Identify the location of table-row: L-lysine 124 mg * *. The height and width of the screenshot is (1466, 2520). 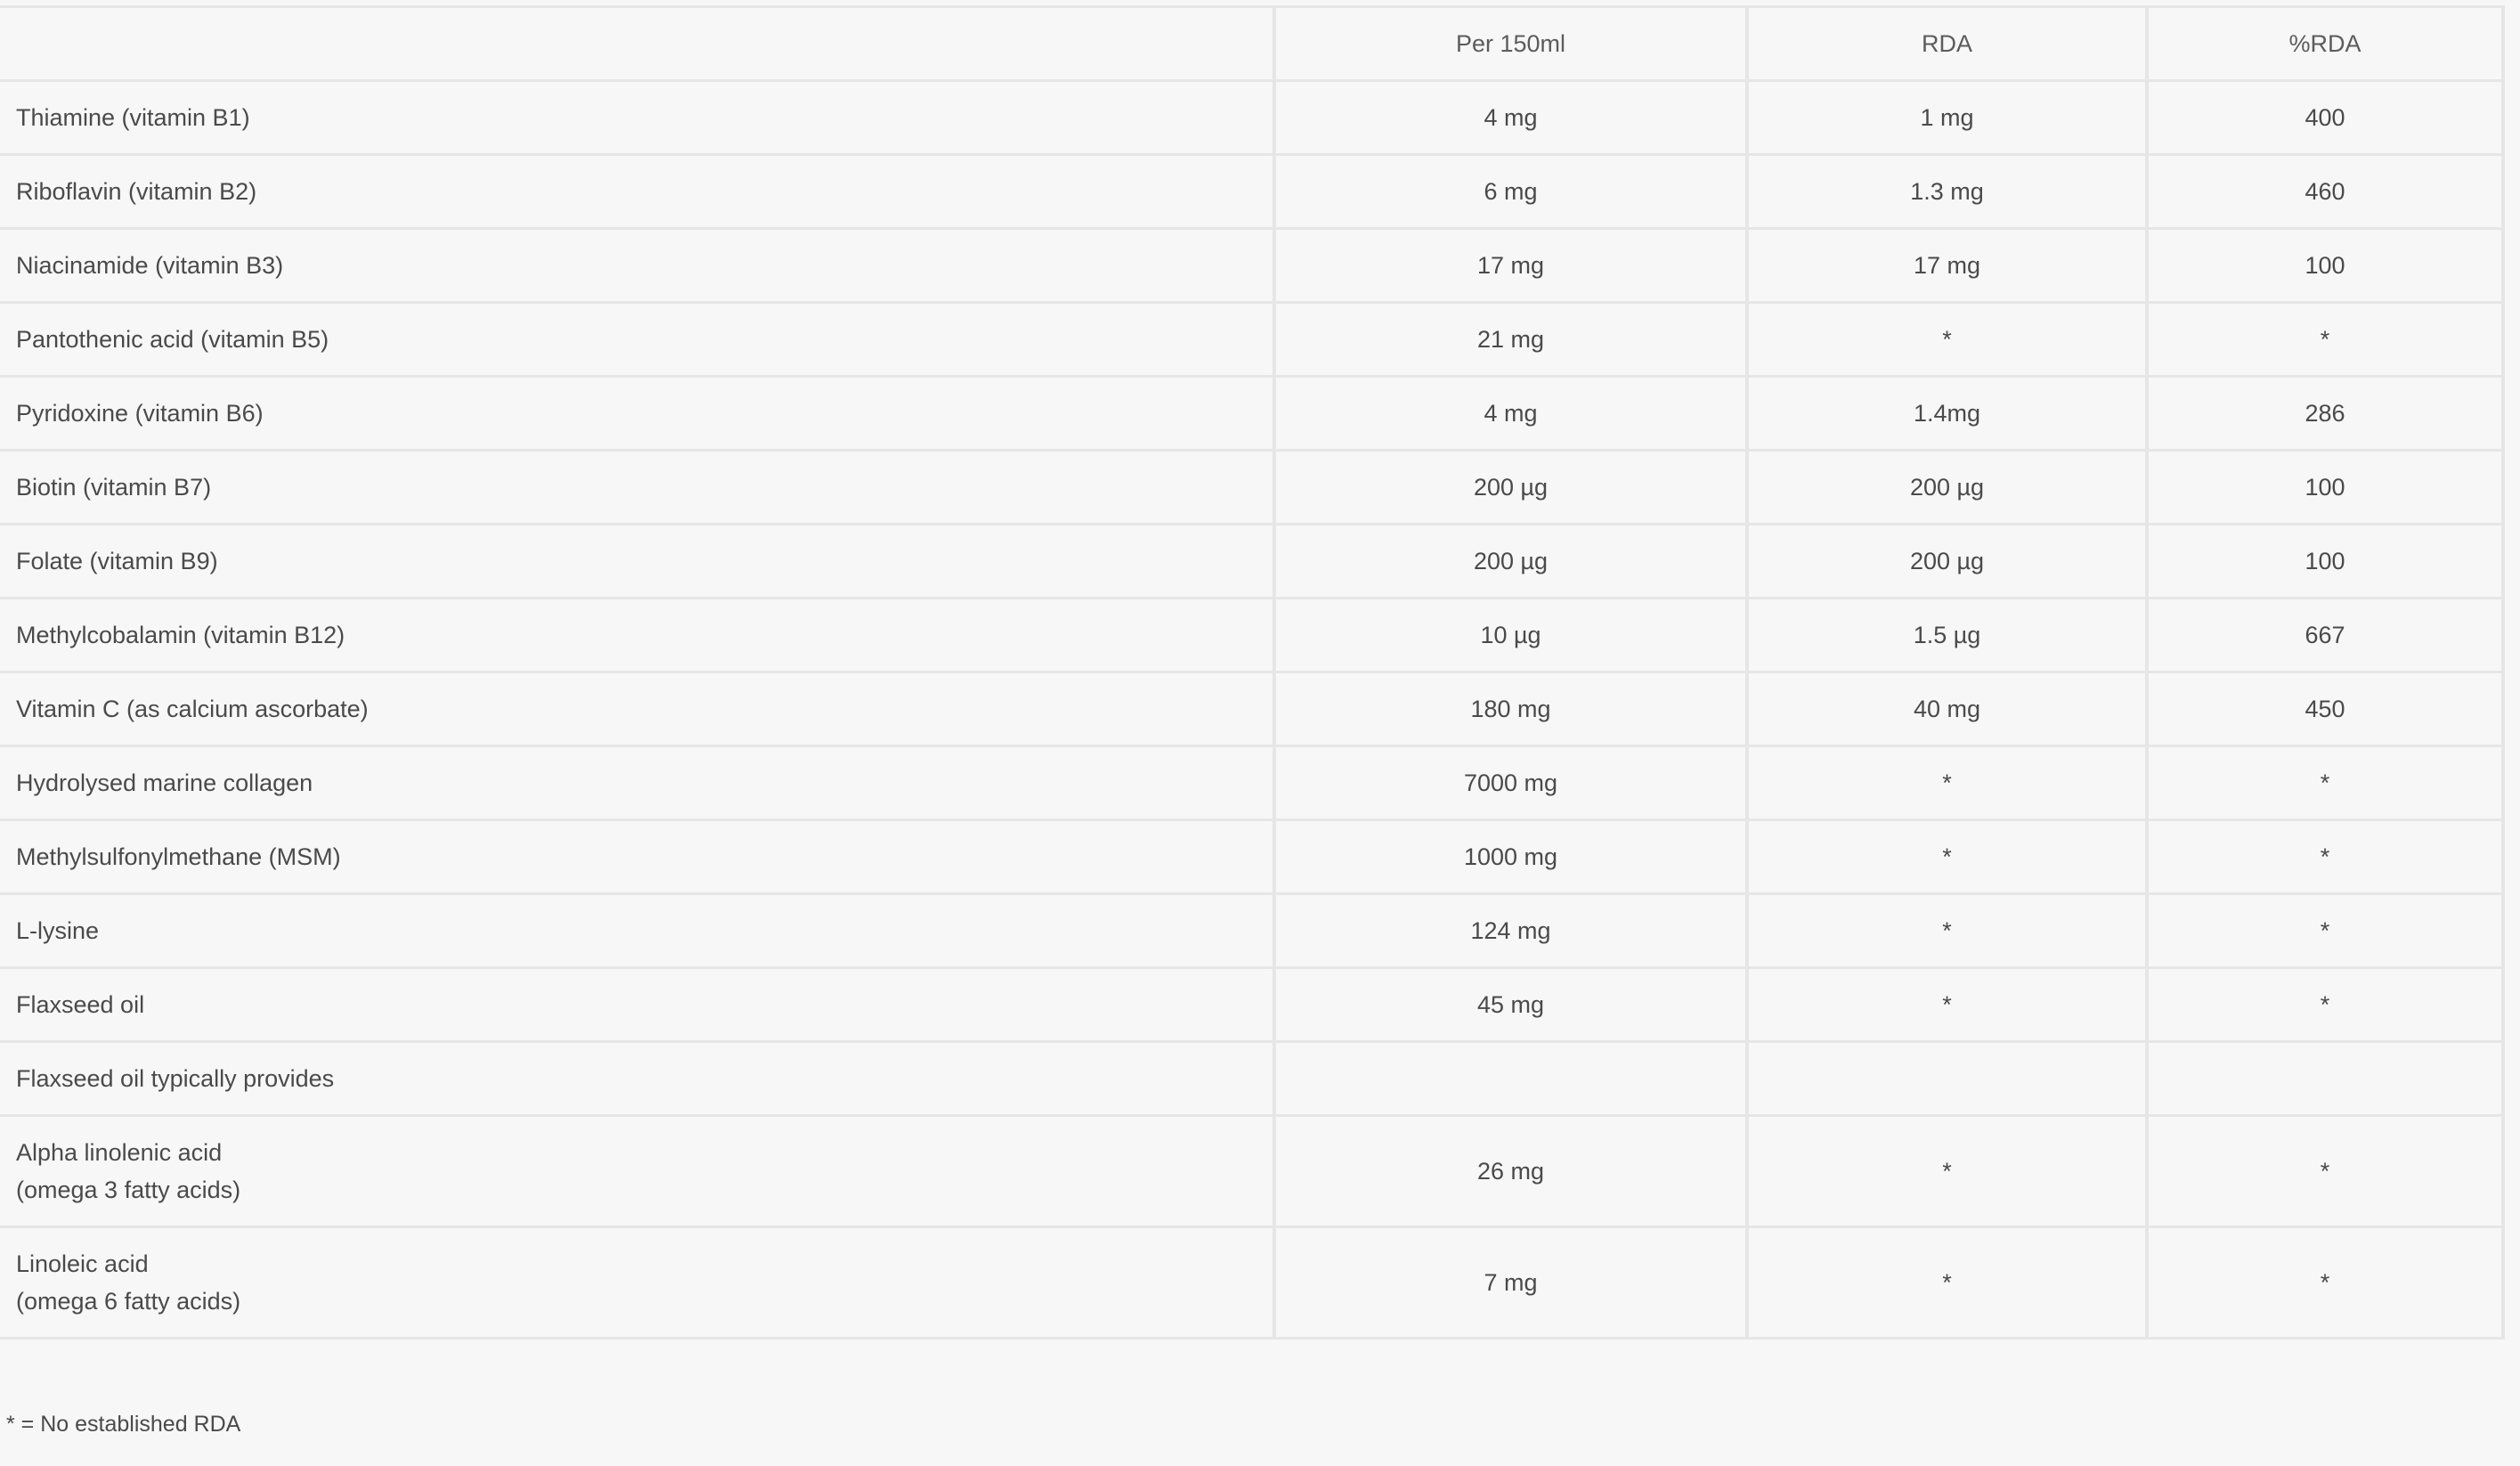
(1252, 931).